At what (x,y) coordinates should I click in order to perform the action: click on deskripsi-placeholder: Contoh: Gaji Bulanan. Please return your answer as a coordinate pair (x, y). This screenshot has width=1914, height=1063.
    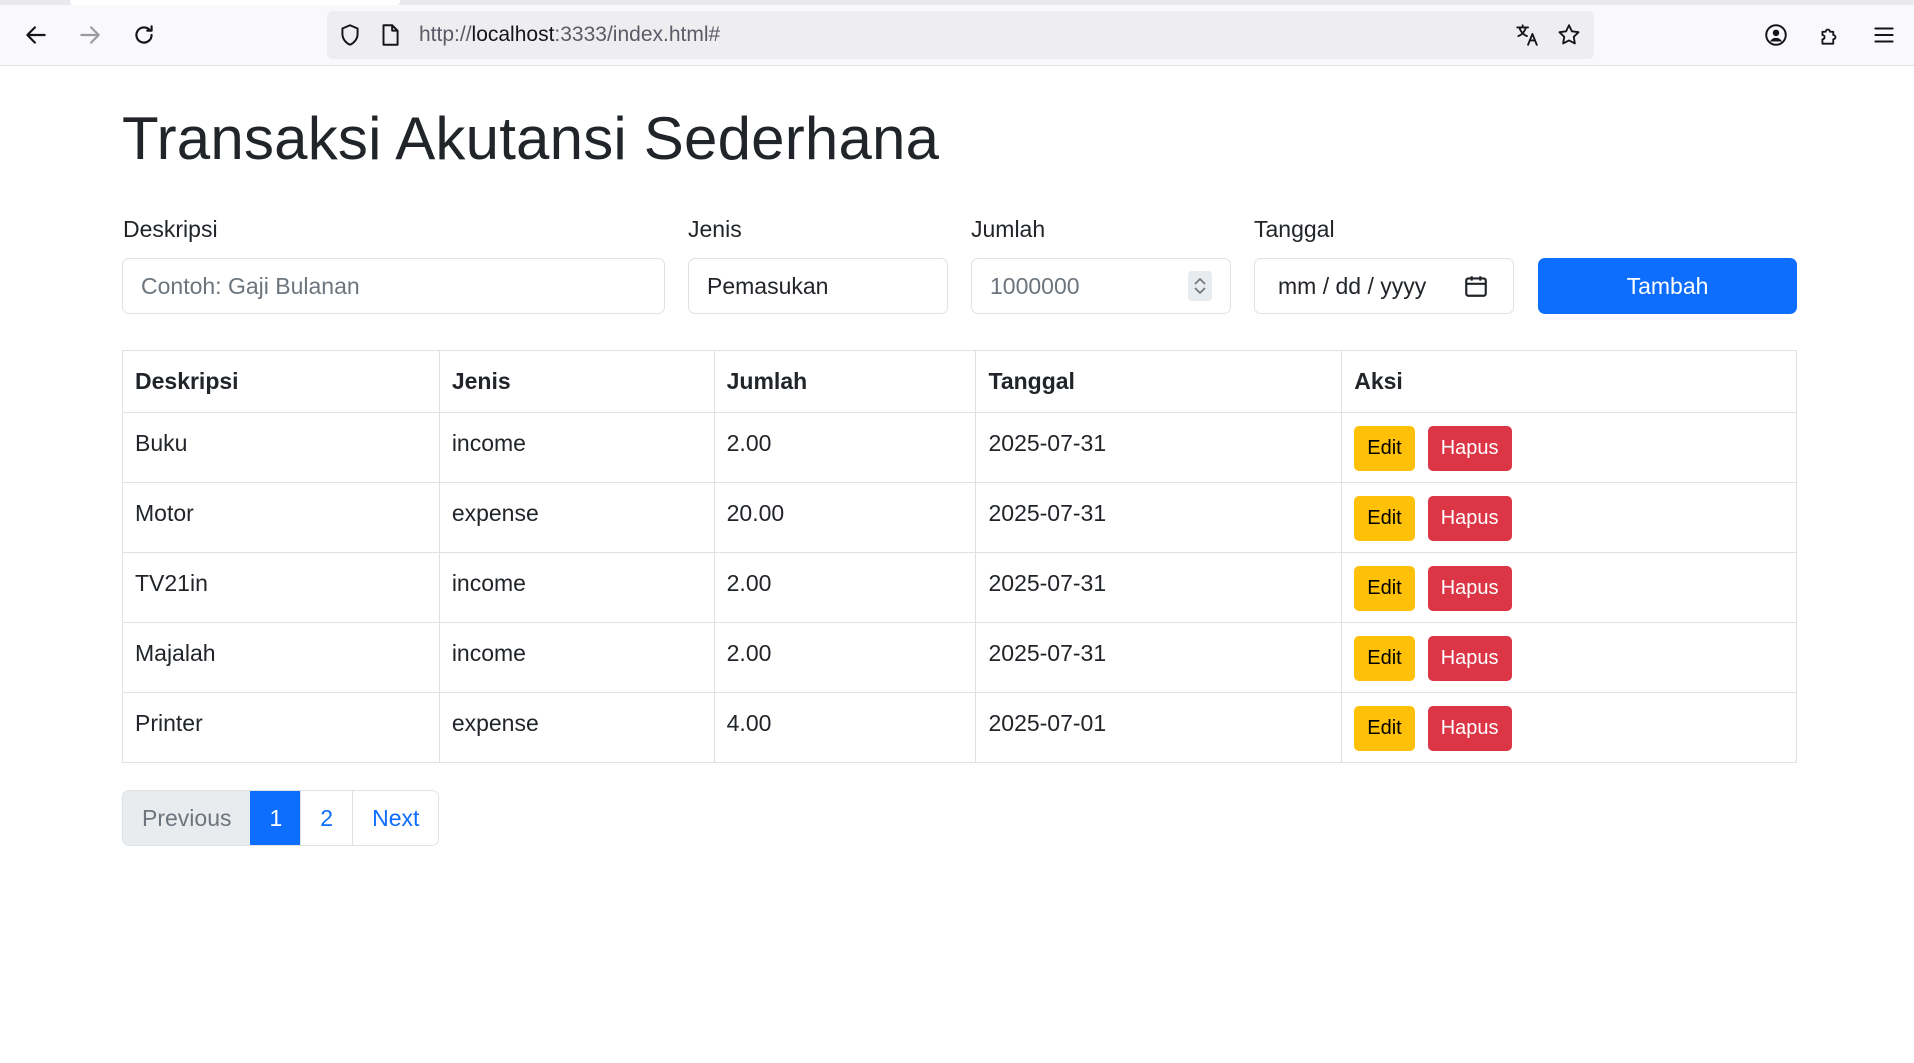
    Looking at the image, I should click on (250, 285).